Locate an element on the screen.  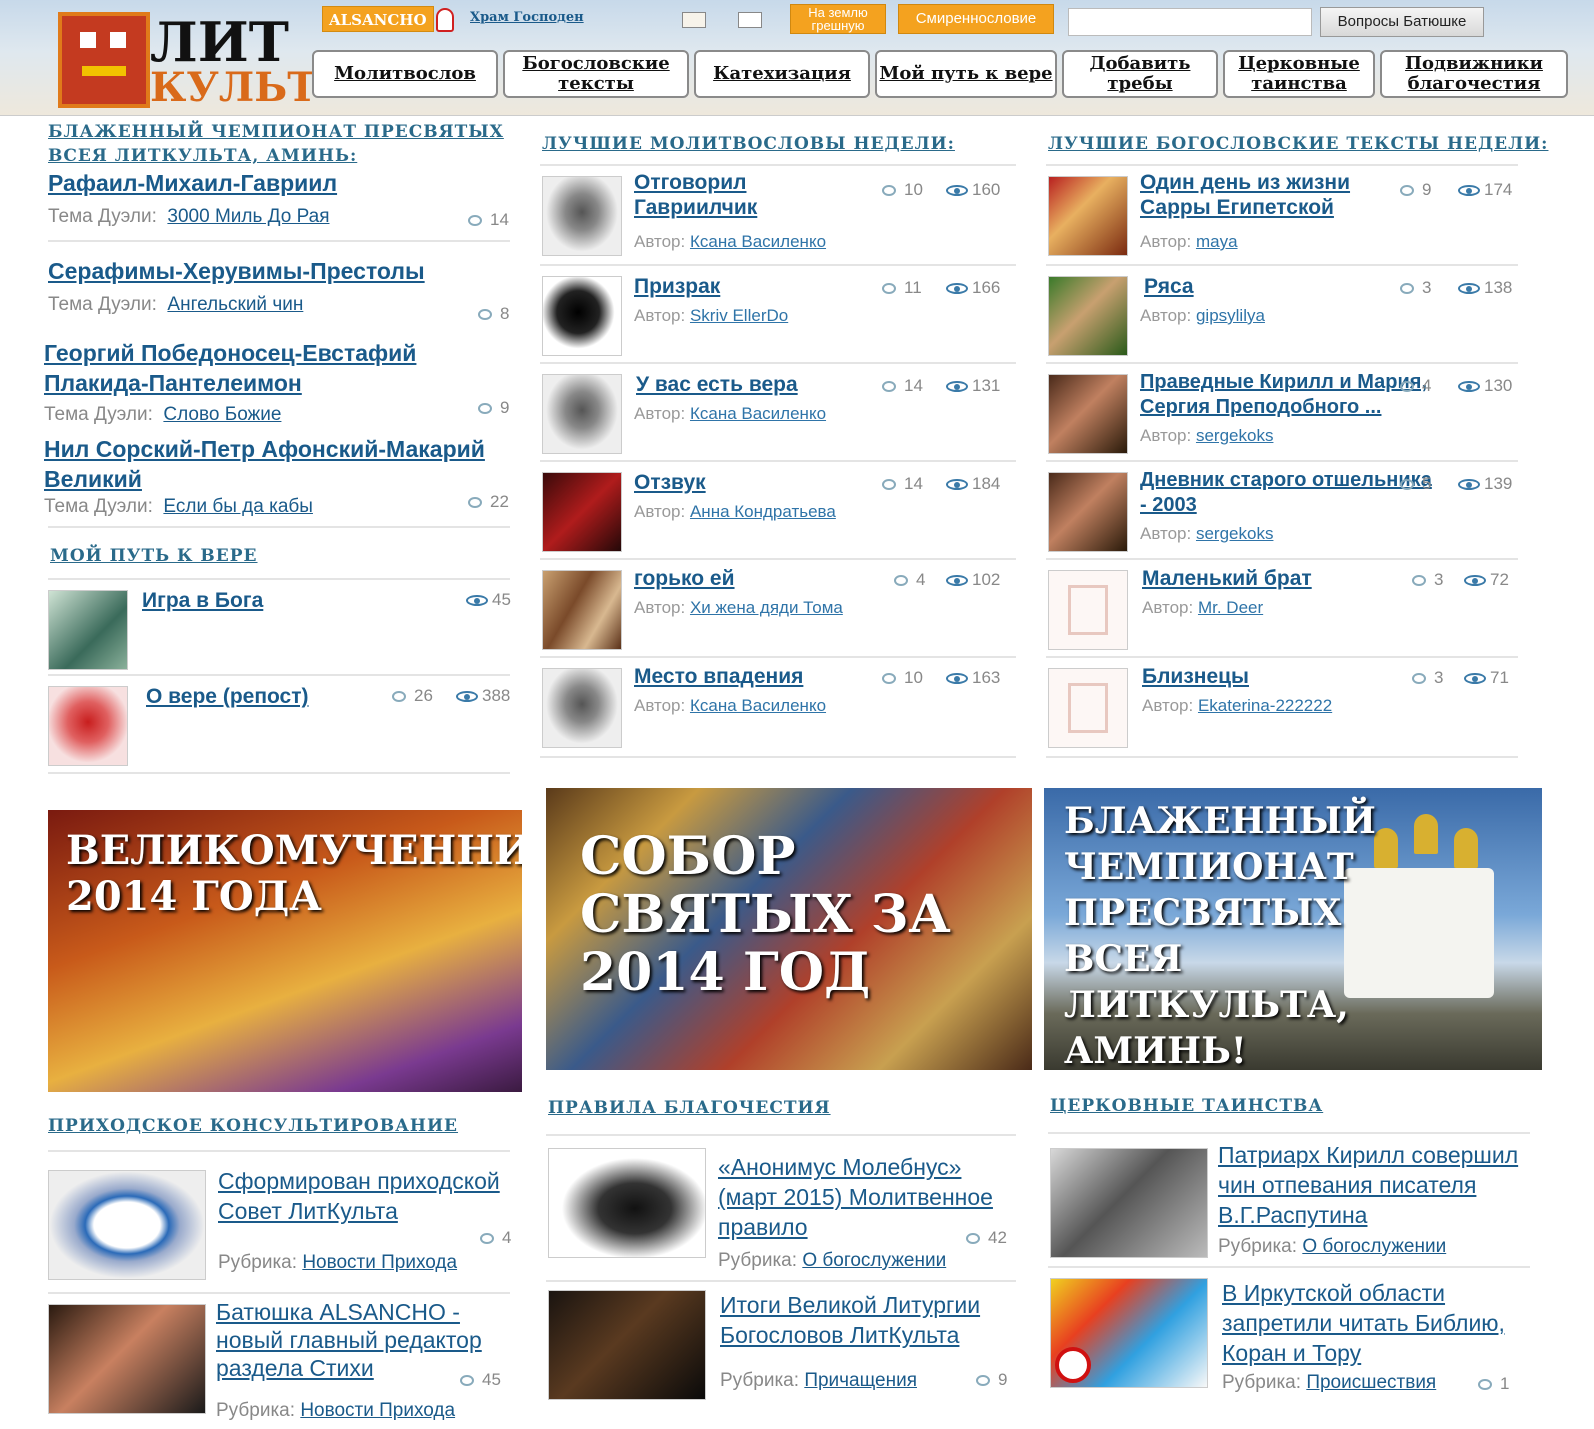
nav-ascetics: Подвижники благочестия is located at coordinates (1474, 74).